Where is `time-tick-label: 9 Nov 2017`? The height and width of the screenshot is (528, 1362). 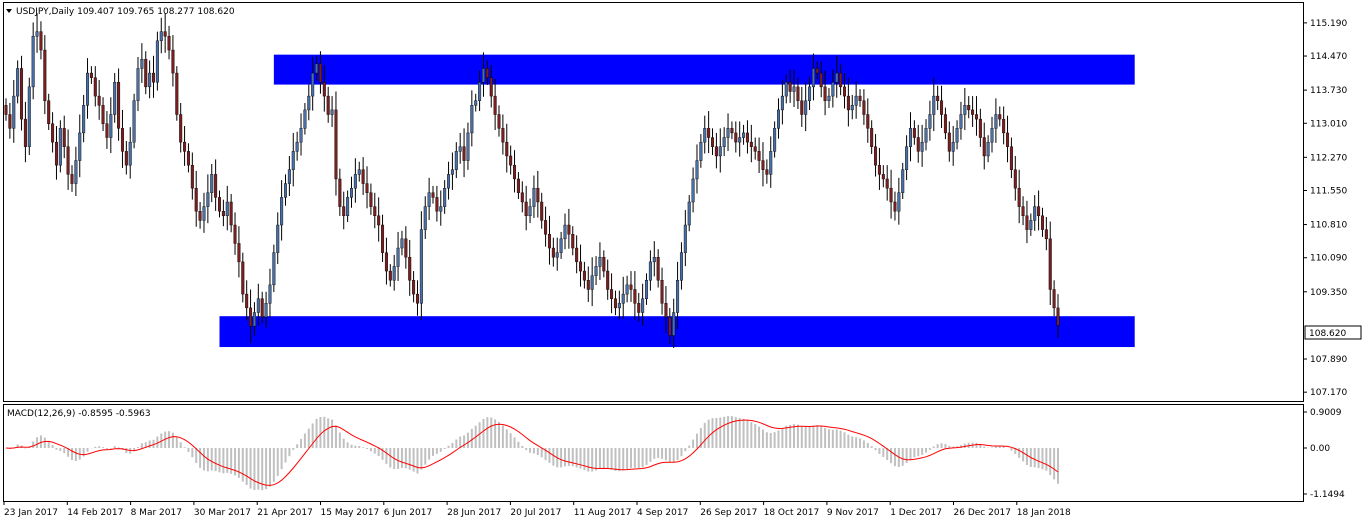 time-tick-label: 9 Nov 2017 is located at coordinates (853, 513).